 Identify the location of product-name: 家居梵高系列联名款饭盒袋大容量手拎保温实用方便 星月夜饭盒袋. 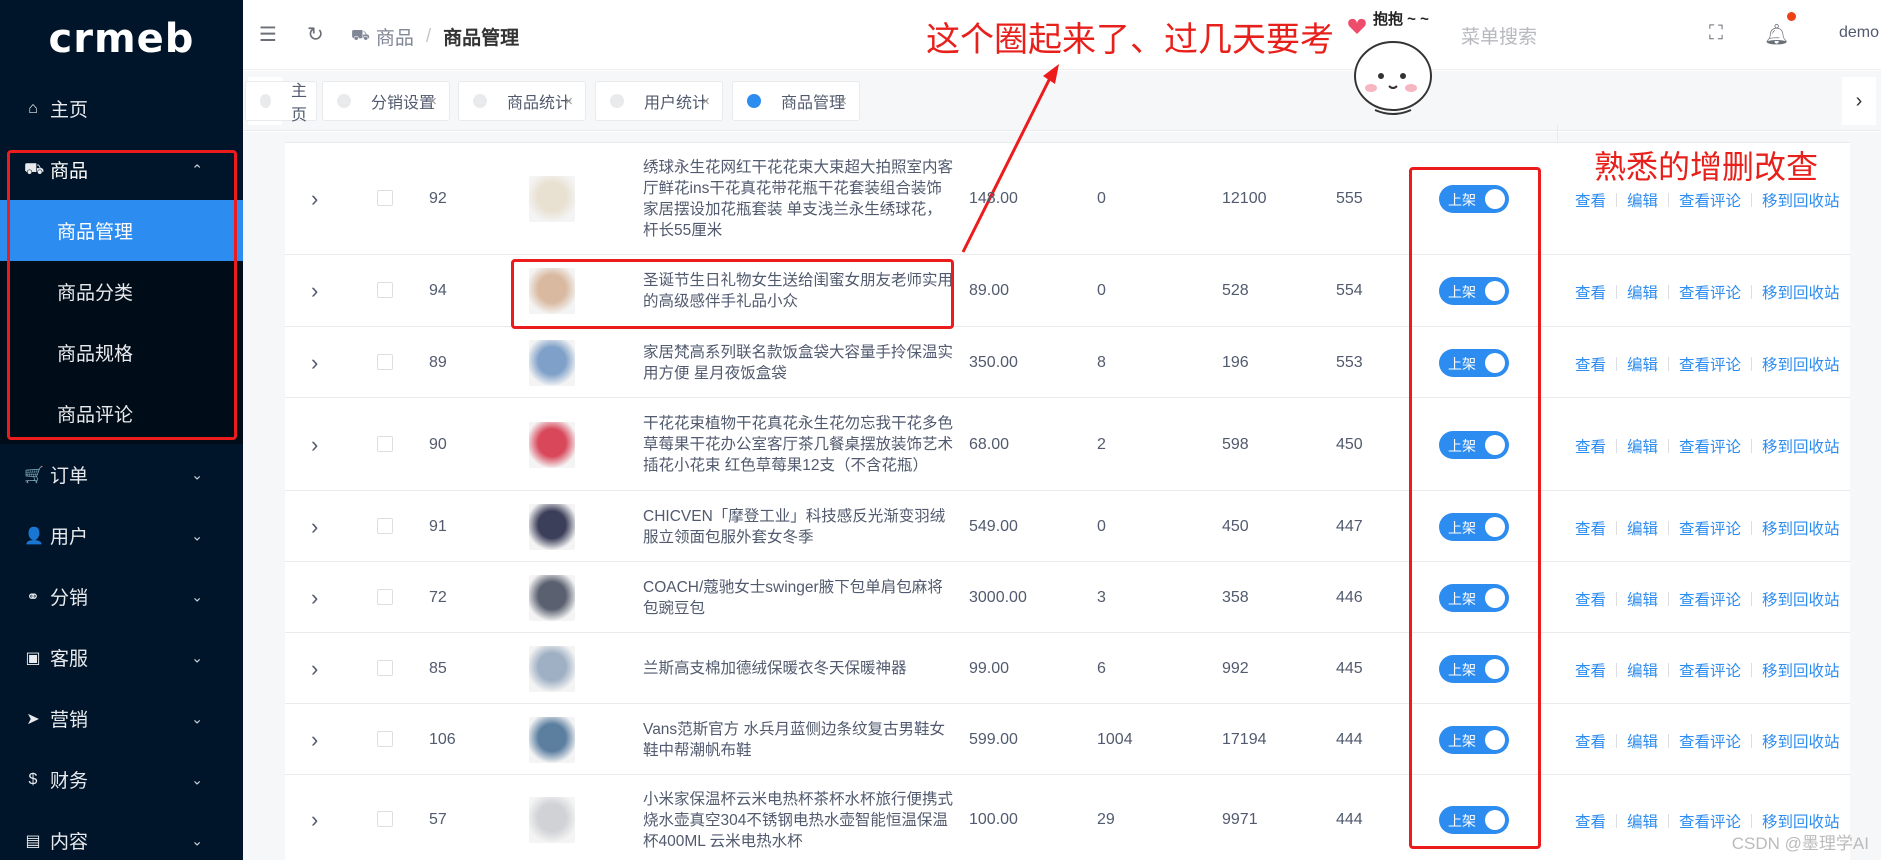
(798, 363).